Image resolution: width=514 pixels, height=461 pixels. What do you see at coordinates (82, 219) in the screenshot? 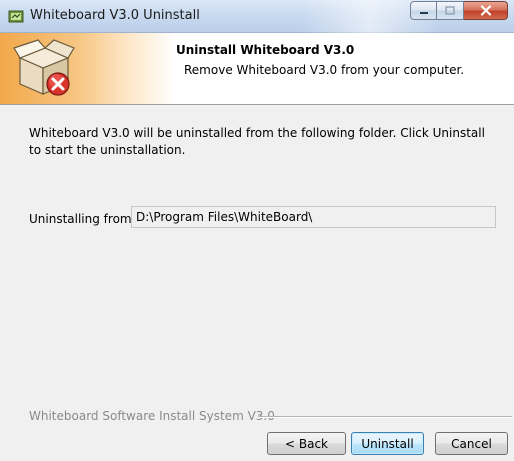
I see `uninstall-from-label: Uninstalling from:` at bounding box center [82, 219].